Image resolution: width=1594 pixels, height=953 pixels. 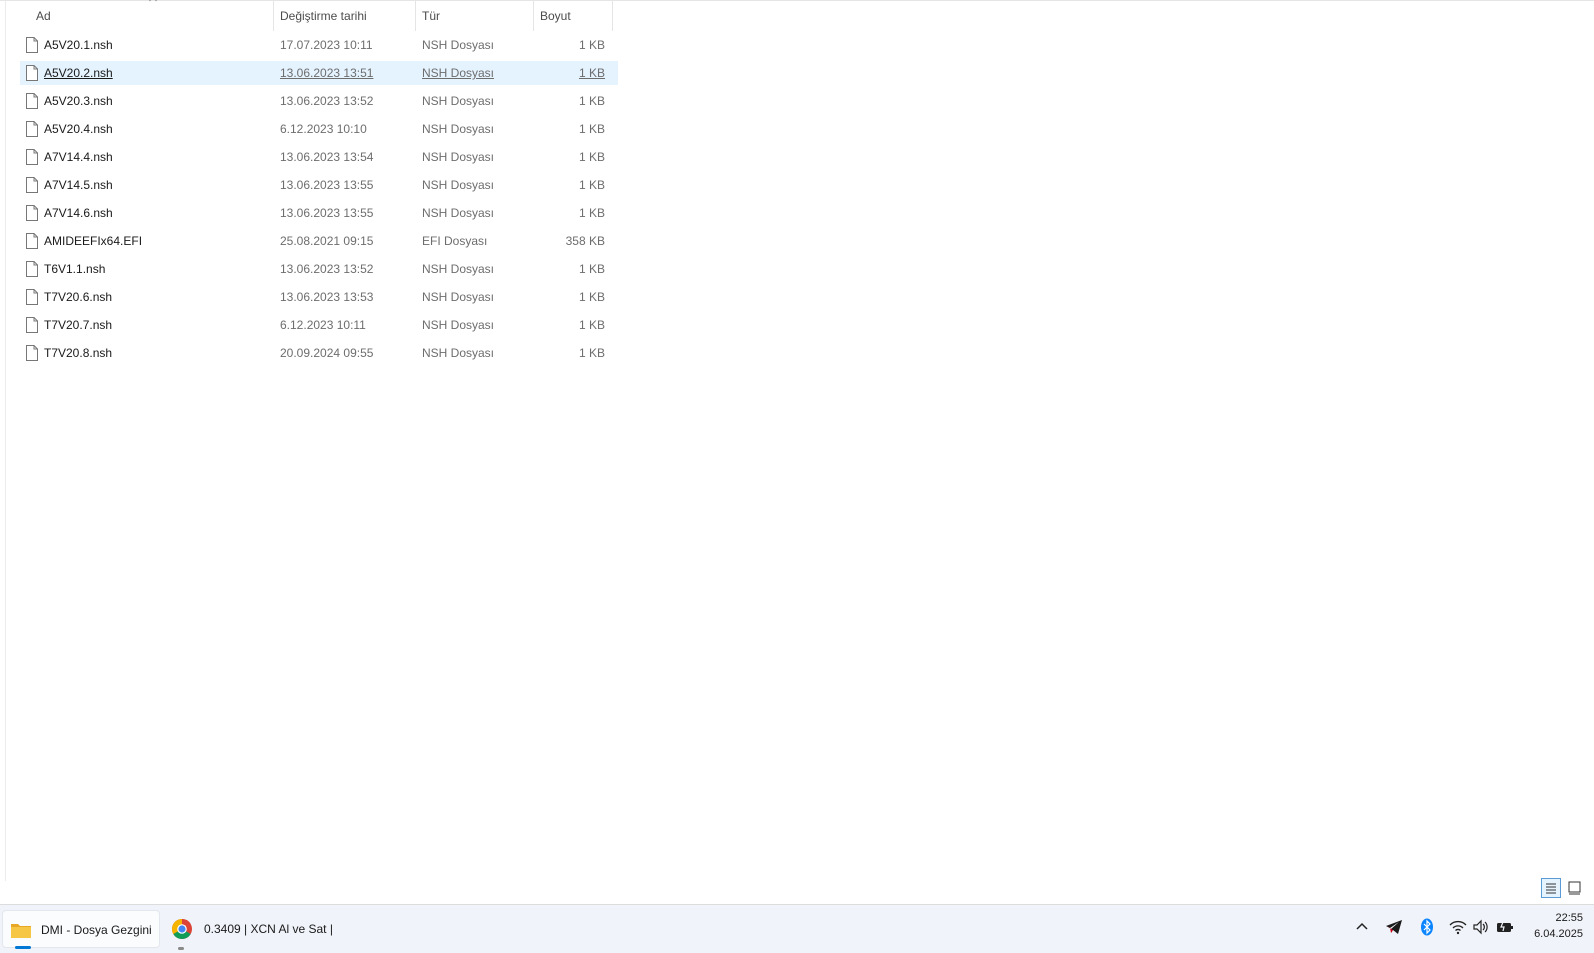 I want to click on file-type: EFI Dosyası, so click(x=455, y=241).